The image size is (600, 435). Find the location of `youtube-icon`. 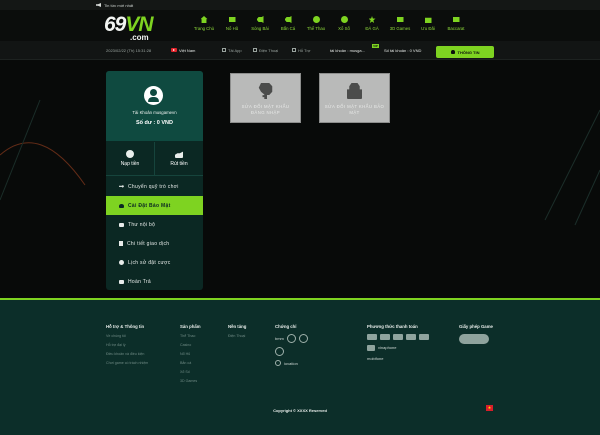

youtube-icon is located at coordinates (174, 50).